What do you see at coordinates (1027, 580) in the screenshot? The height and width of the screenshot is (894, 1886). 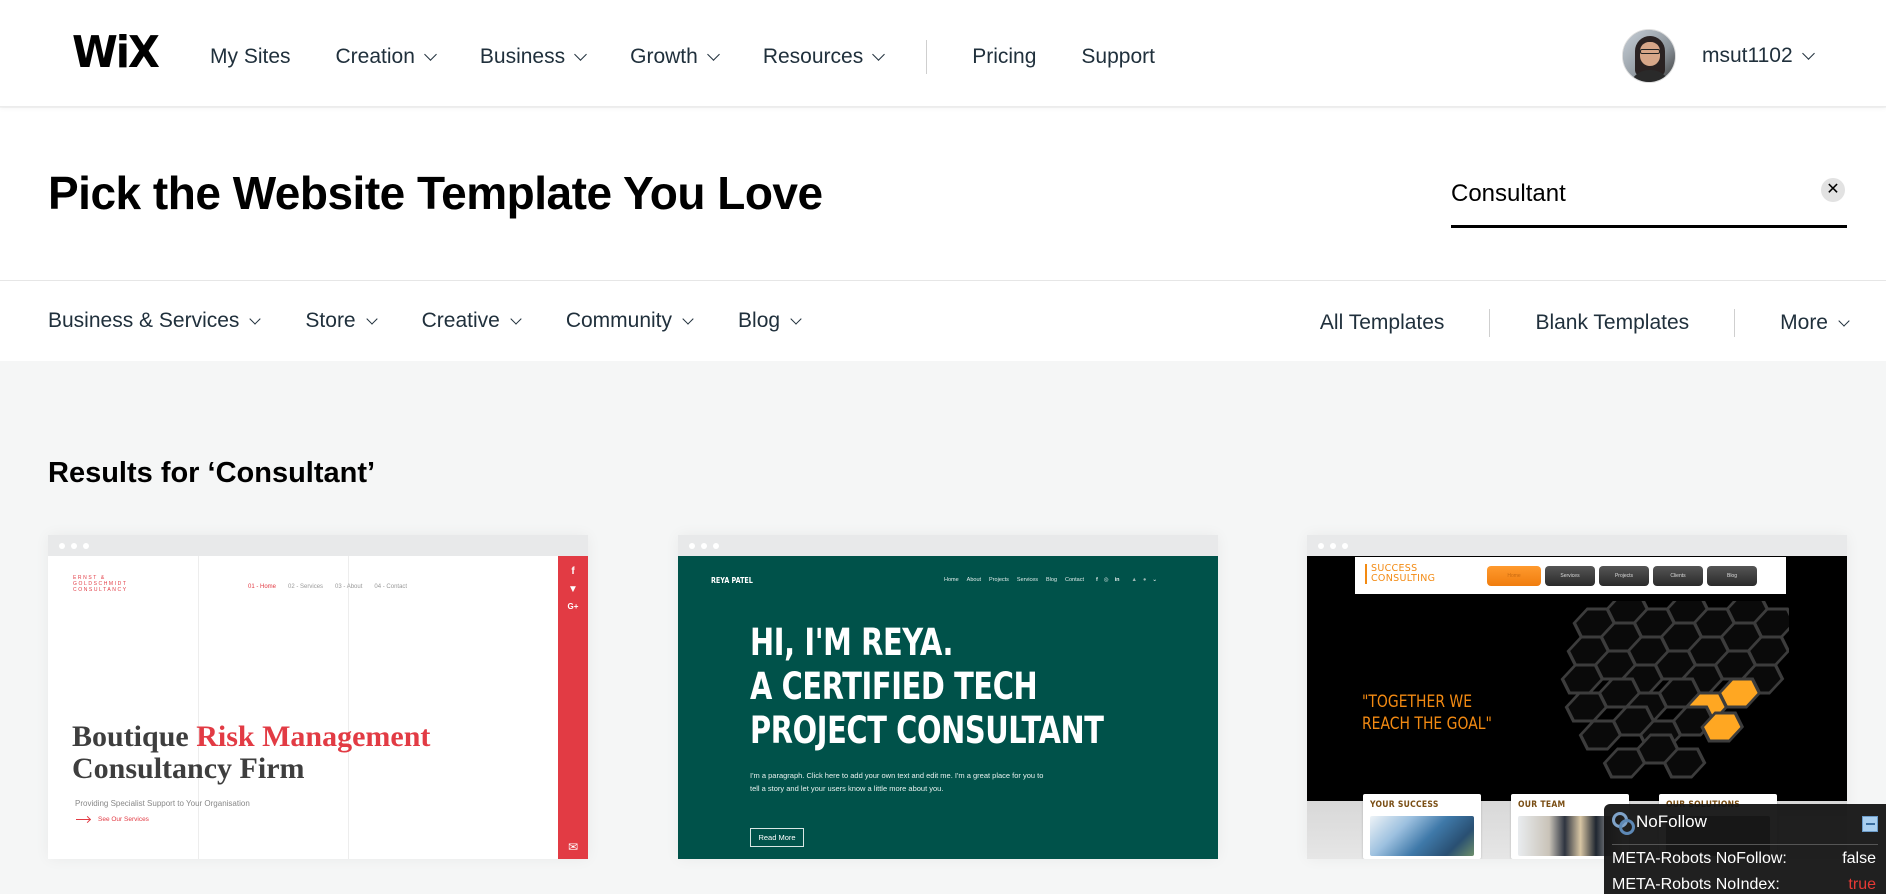 I see `menu-item: Services` at bounding box center [1027, 580].